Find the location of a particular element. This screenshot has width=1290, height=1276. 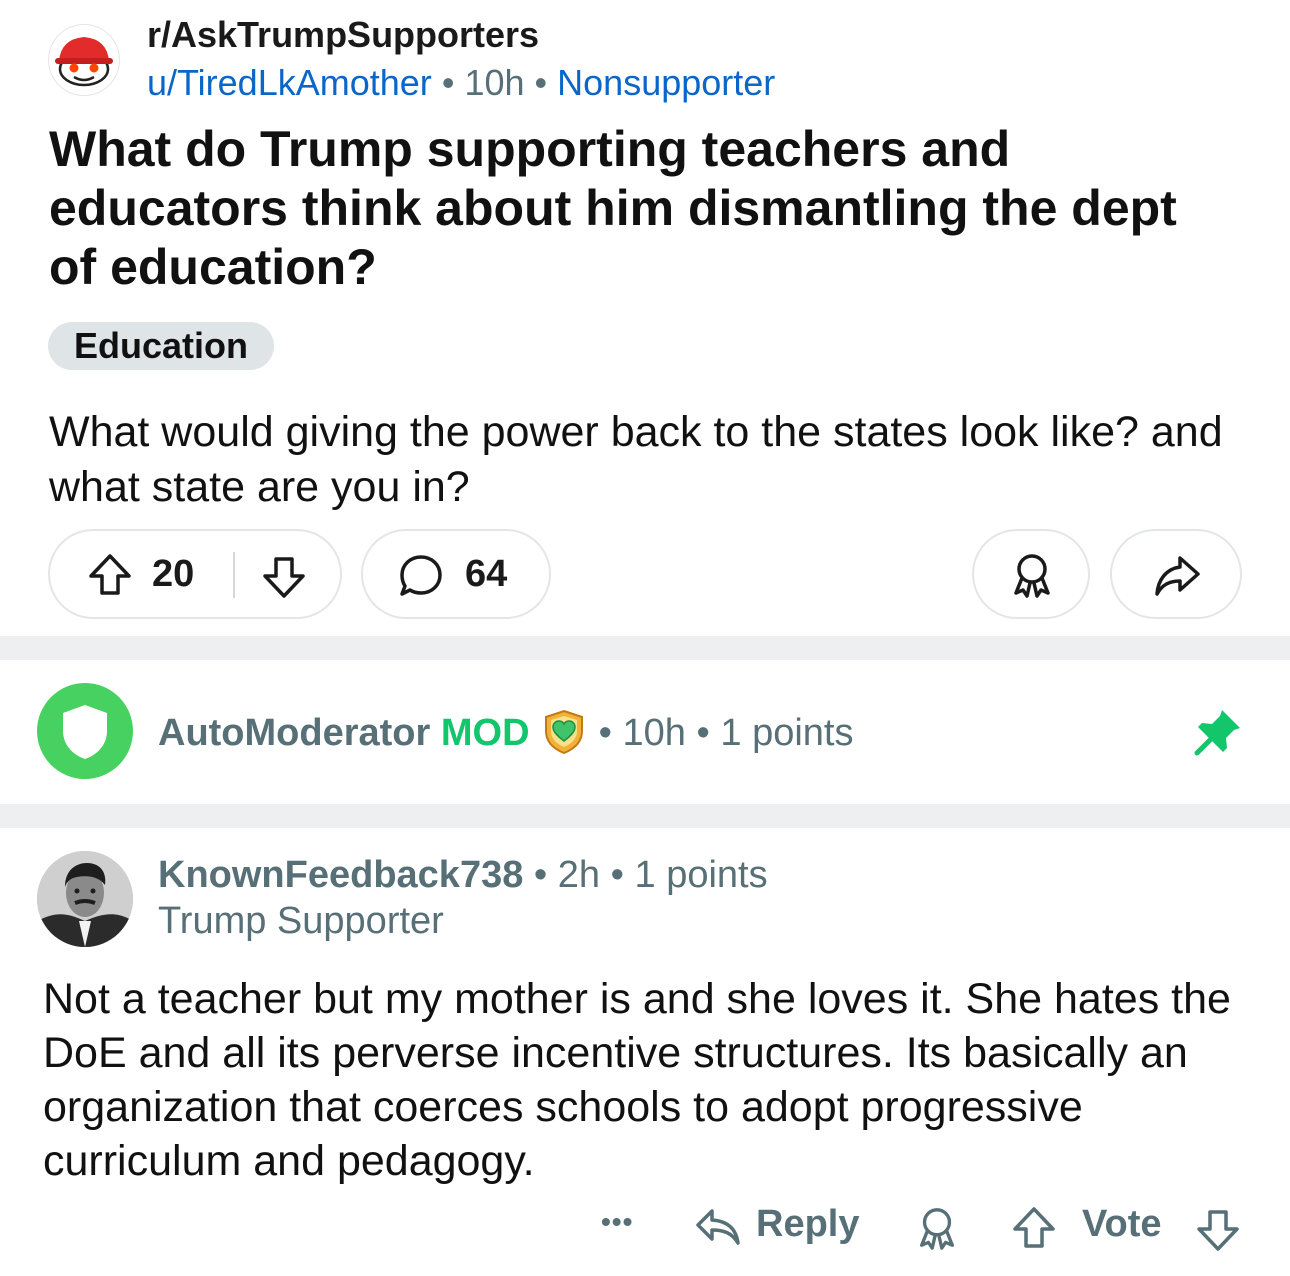

author-flair: Nonsupporter is located at coordinates (666, 82).